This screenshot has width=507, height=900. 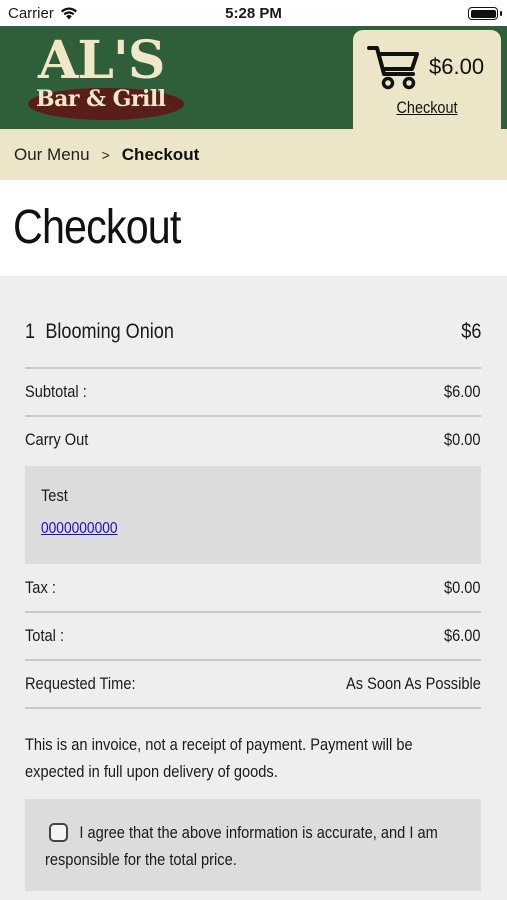 I want to click on cart-total: $6.00, so click(x=457, y=66).